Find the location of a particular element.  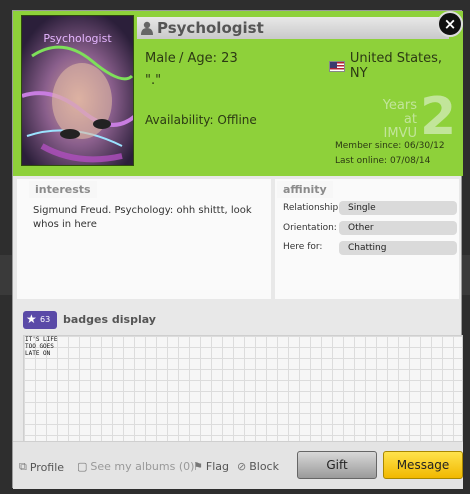

albums-link-label: See my albums (0) is located at coordinates (142, 466).